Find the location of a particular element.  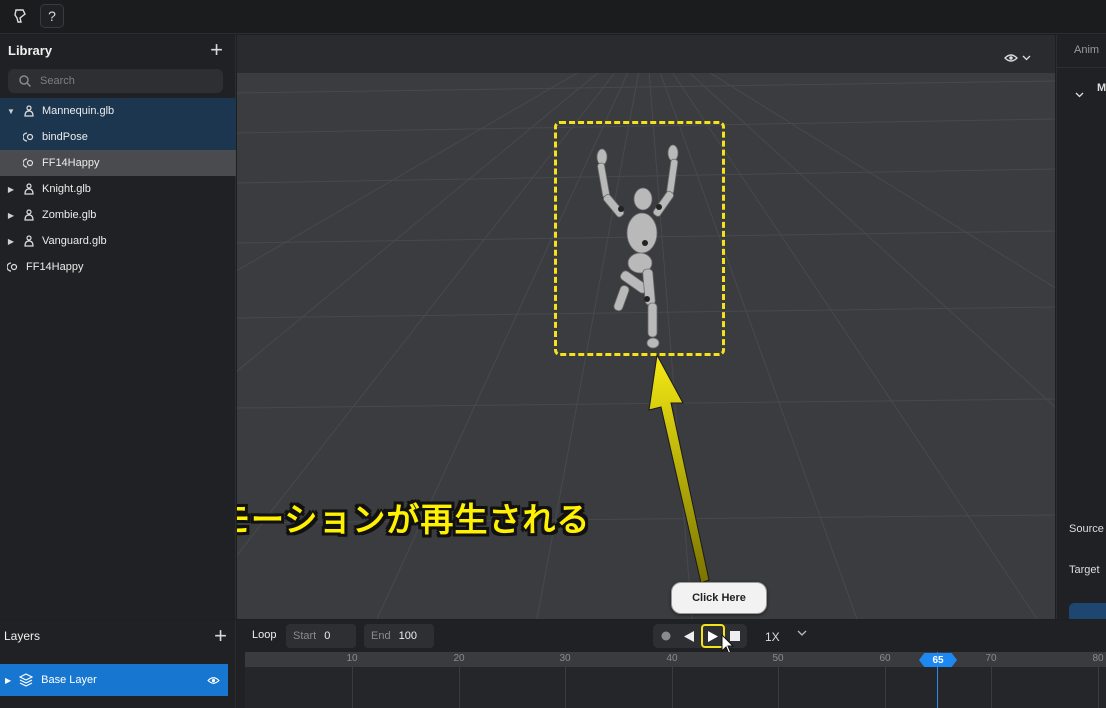

tick-label: 50 is located at coordinates (778, 658).